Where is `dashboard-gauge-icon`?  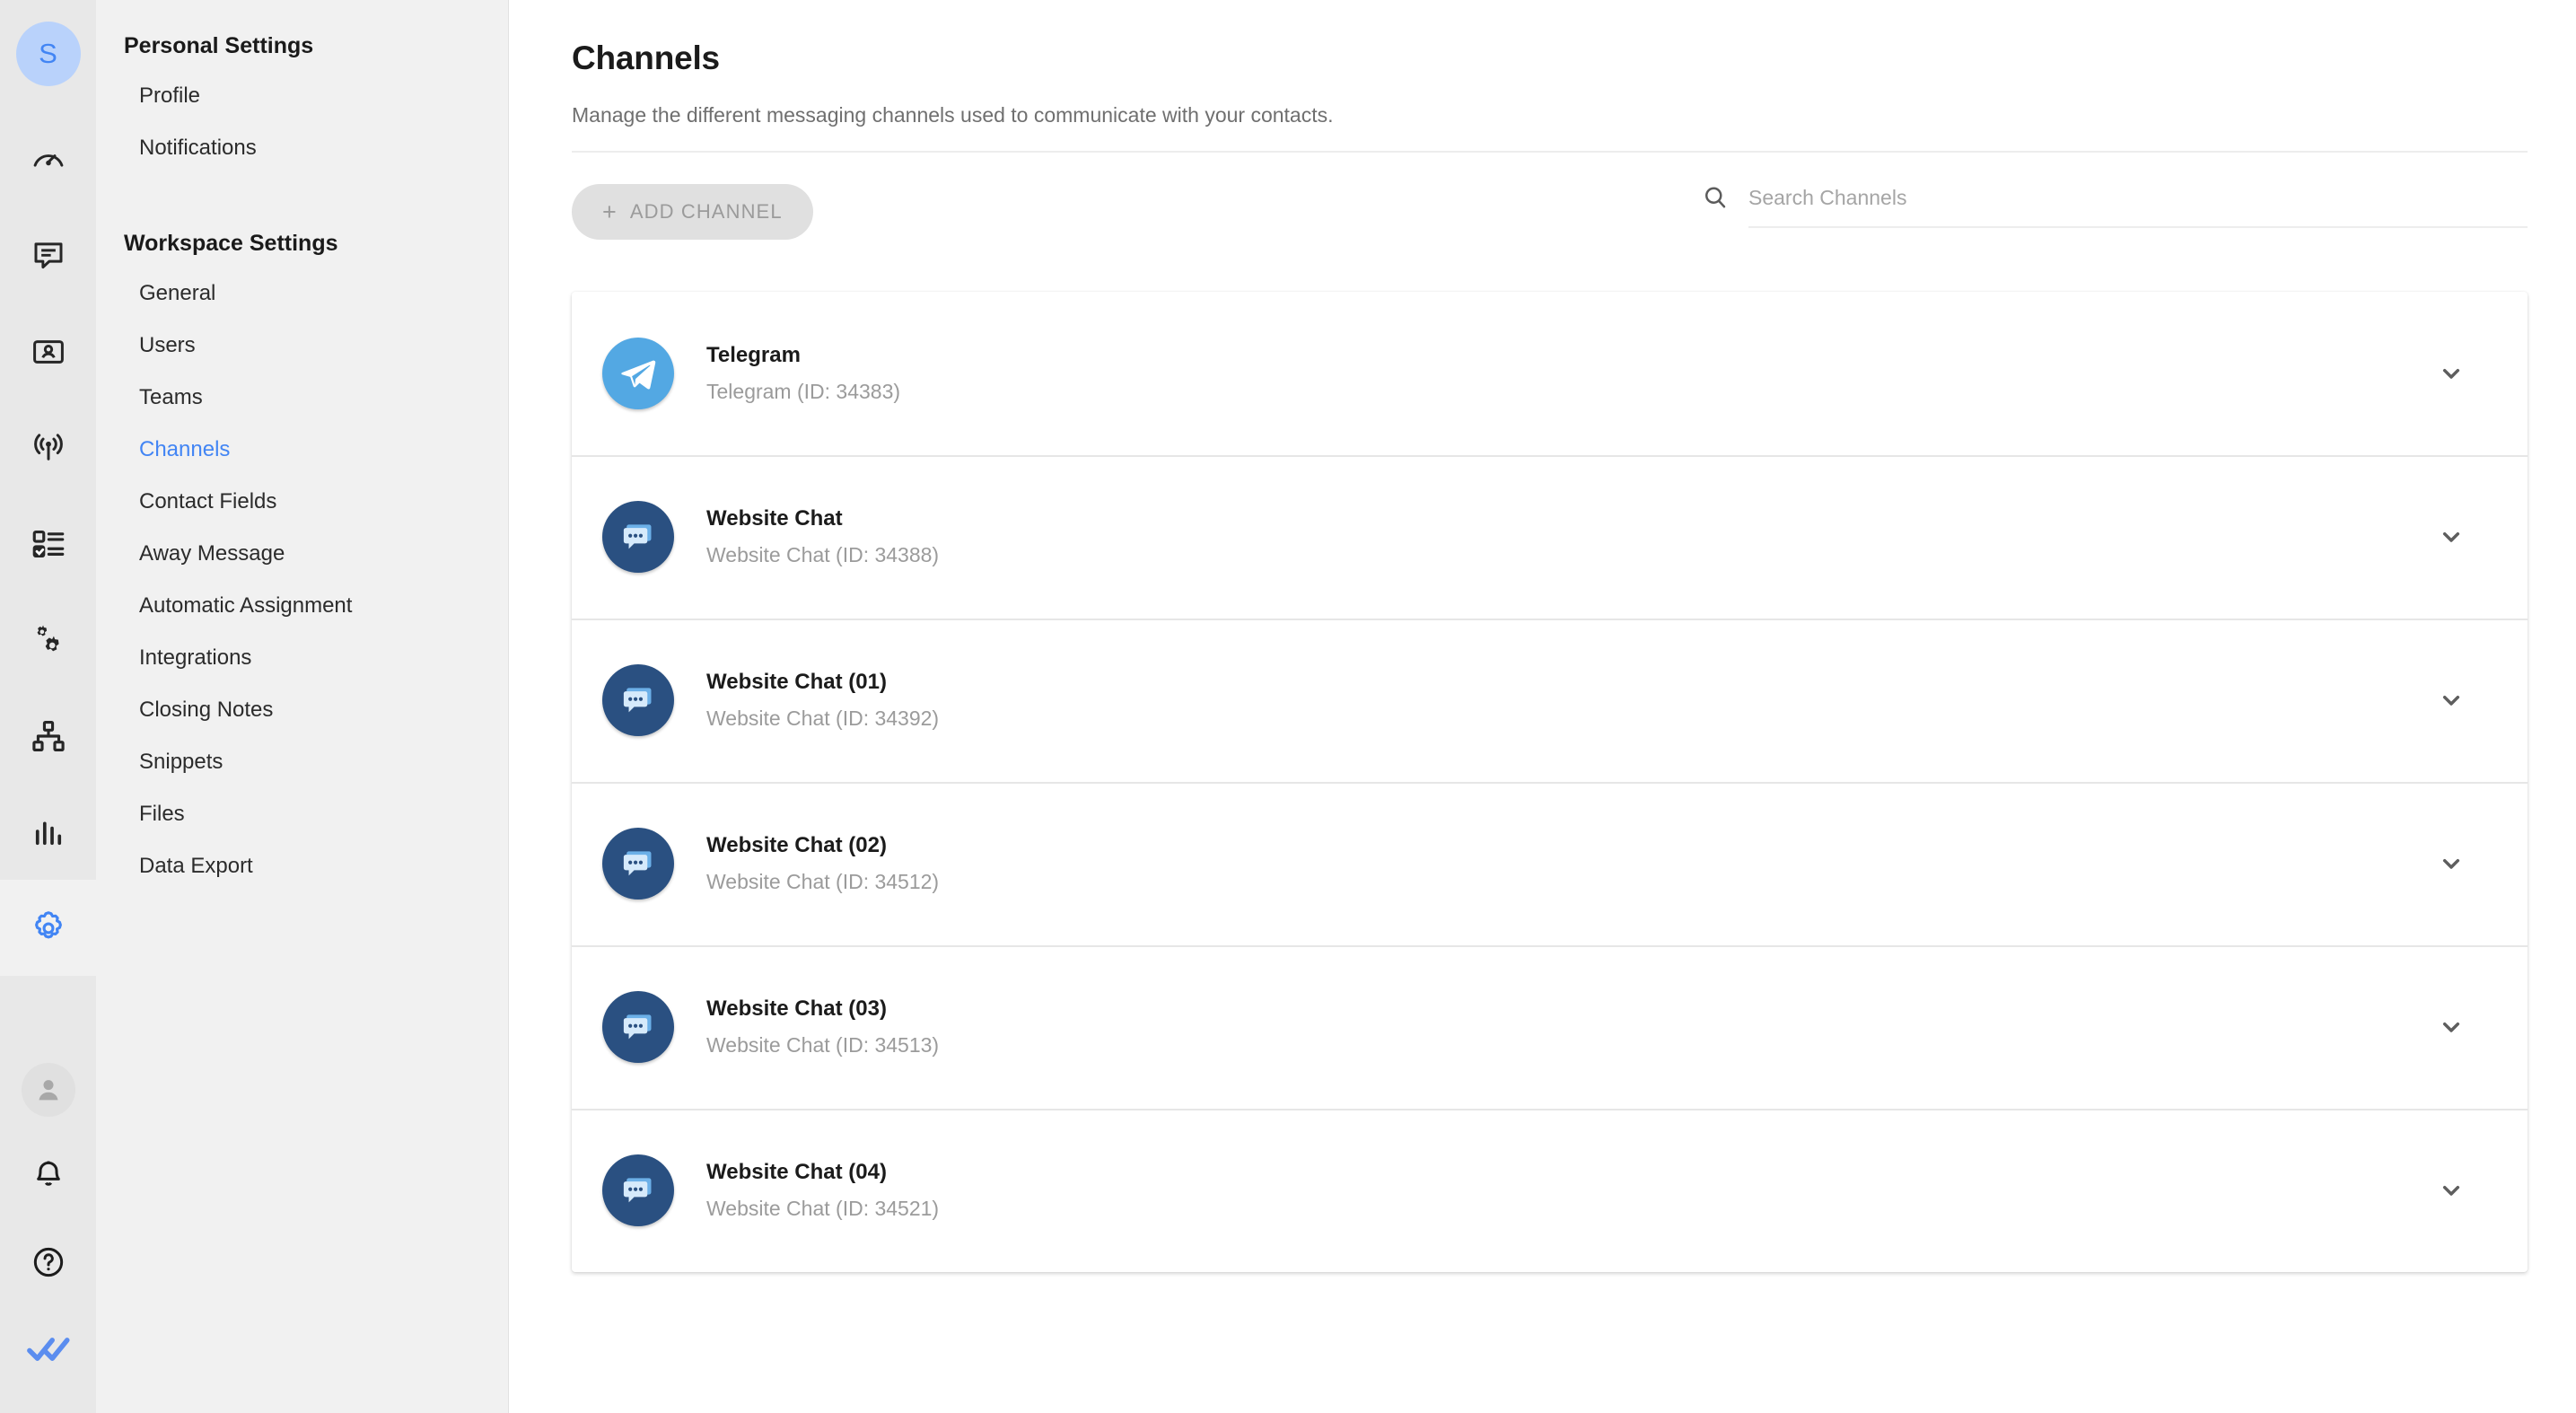 dashboard-gauge-icon is located at coordinates (48, 159).